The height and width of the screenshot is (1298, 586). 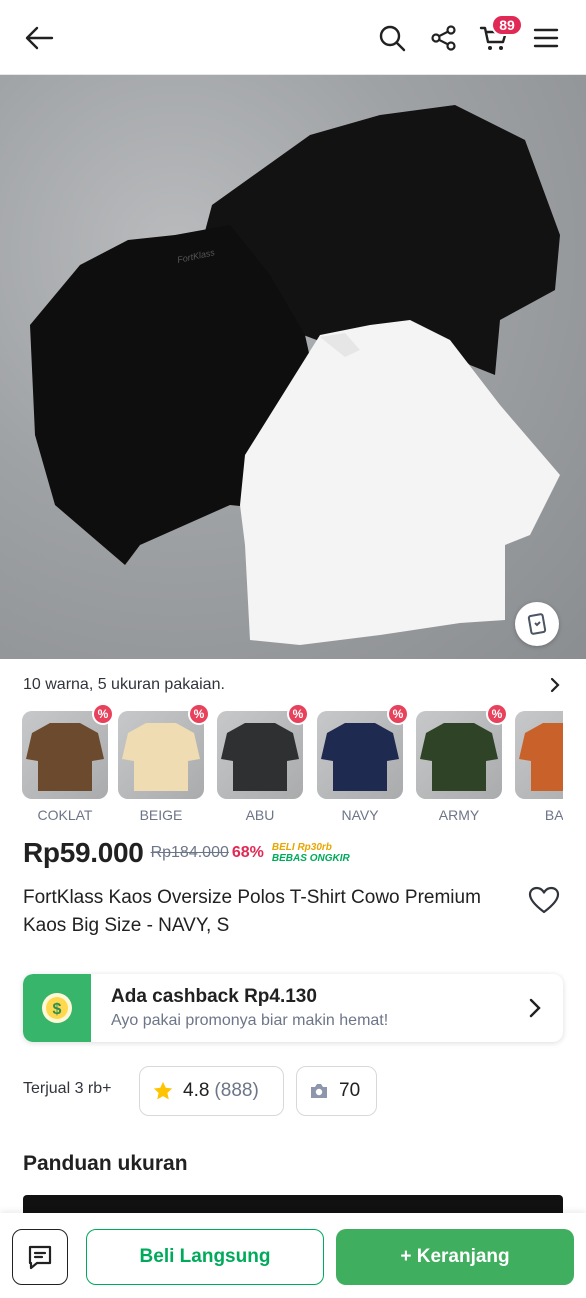 What do you see at coordinates (205, 1257) in the screenshot?
I see `buy-now-button: Beli Langsung` at bounding box center [205, 1257].